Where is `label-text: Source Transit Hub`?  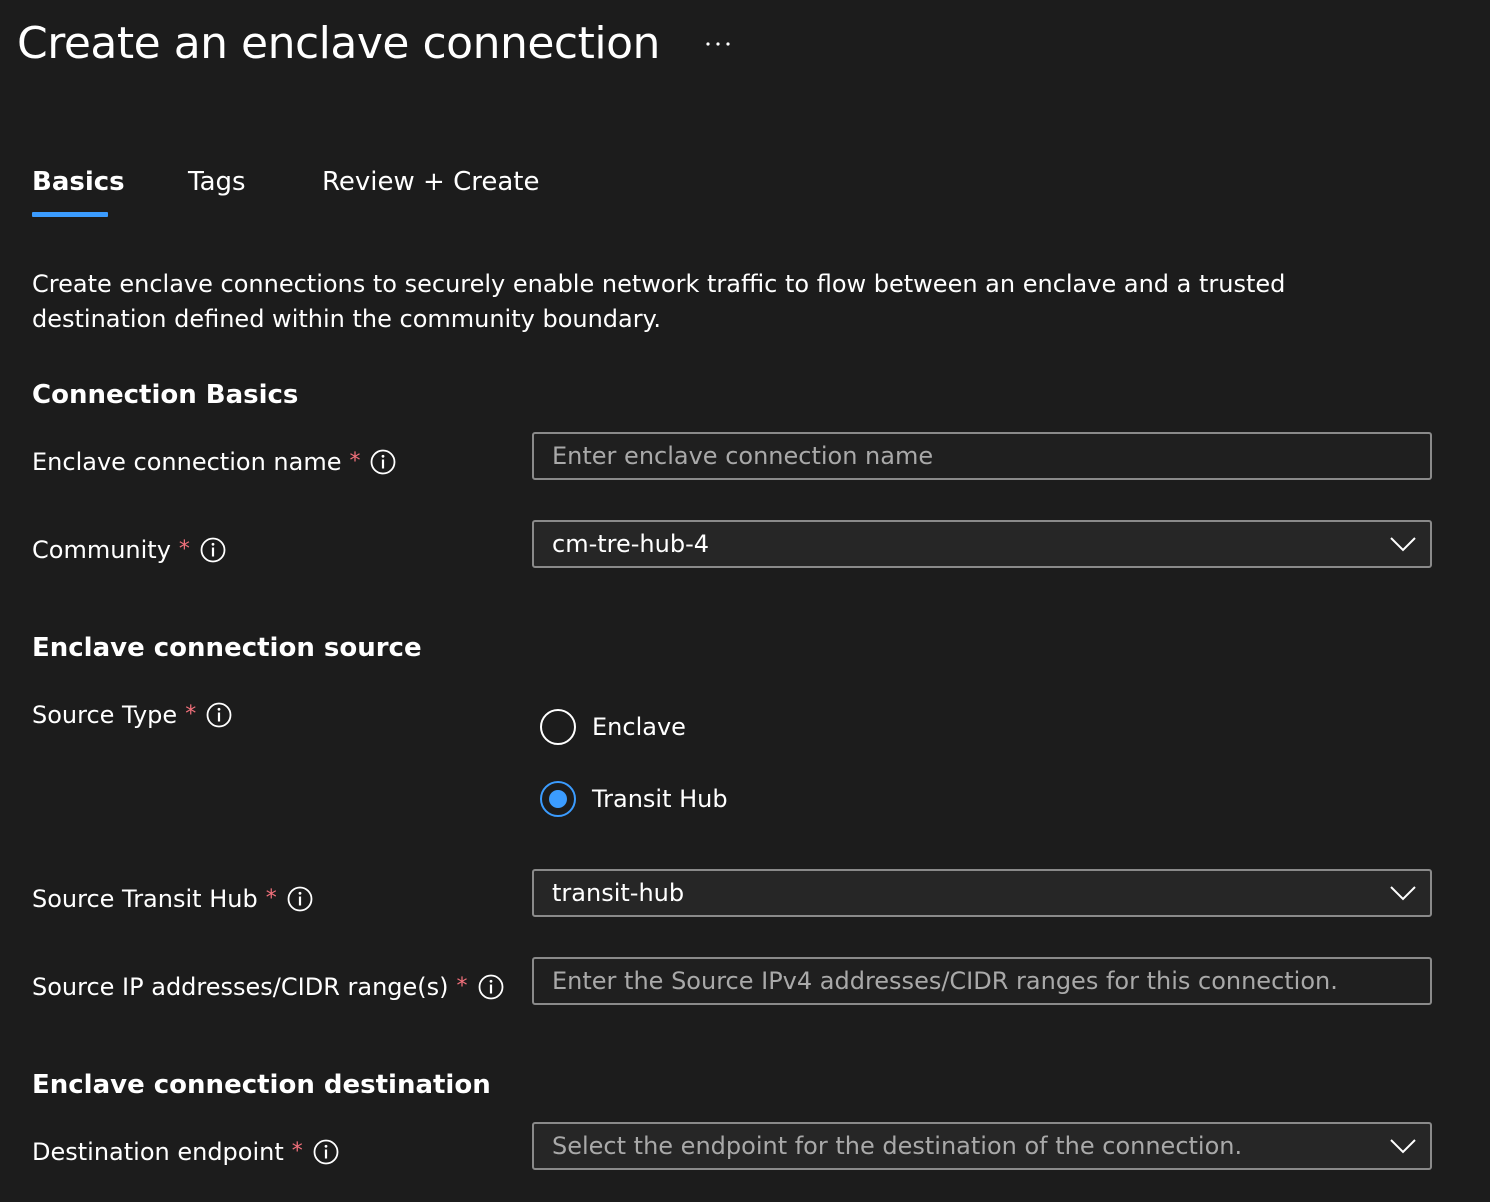
label-text: Source Transit Hub is located at coordinates (145, 899).